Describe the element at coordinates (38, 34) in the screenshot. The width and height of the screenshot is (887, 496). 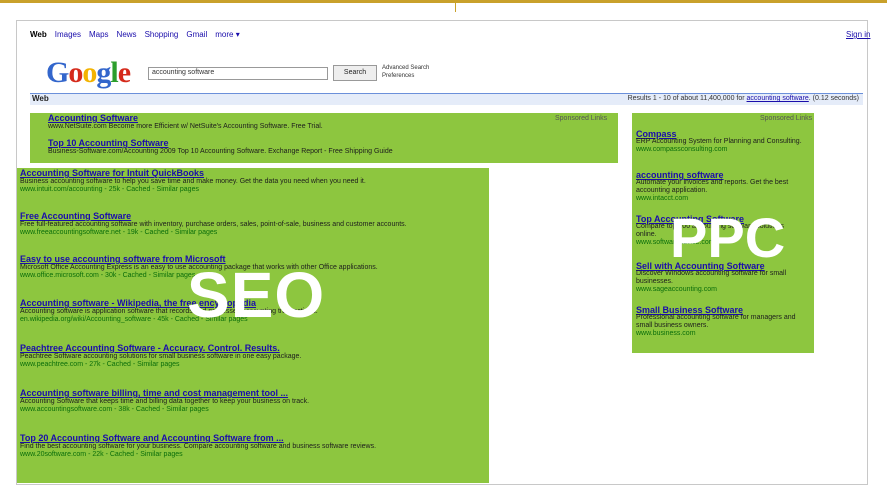
I see `nav-web: Web` at that location.